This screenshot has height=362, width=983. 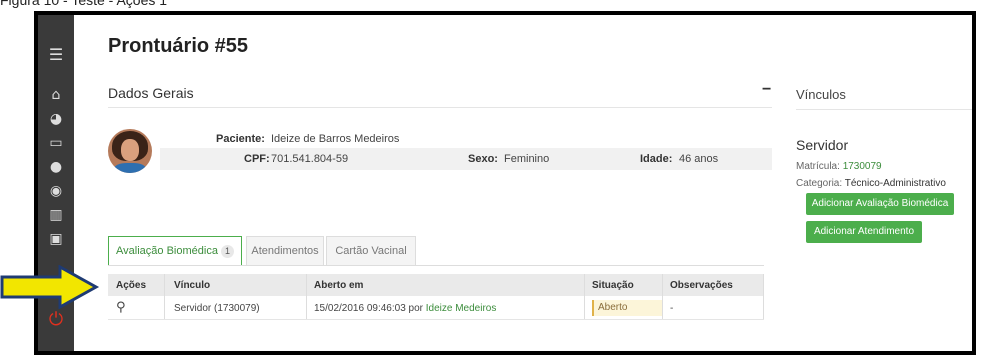 I want to click on add-appointment-button: Adicionar Atendimento, so click(x=864, y=232).